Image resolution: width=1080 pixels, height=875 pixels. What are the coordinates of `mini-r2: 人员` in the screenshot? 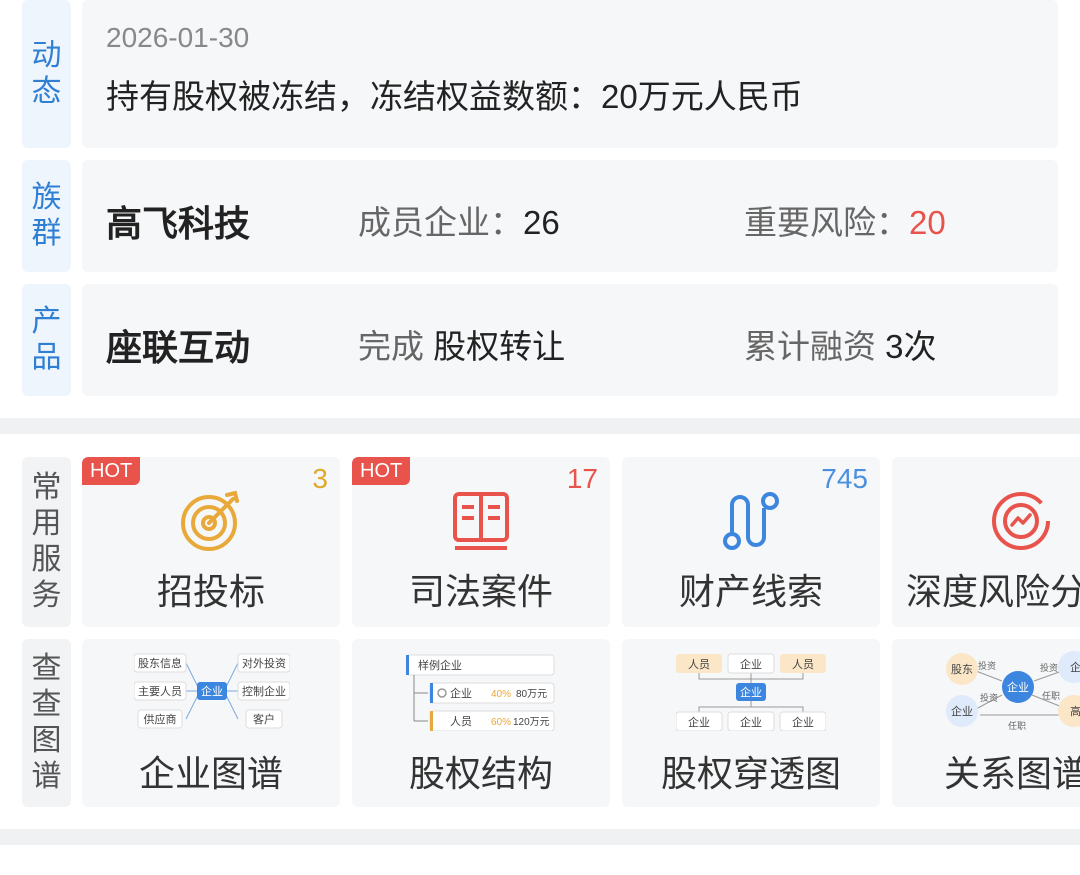 It's located at (461, 721).